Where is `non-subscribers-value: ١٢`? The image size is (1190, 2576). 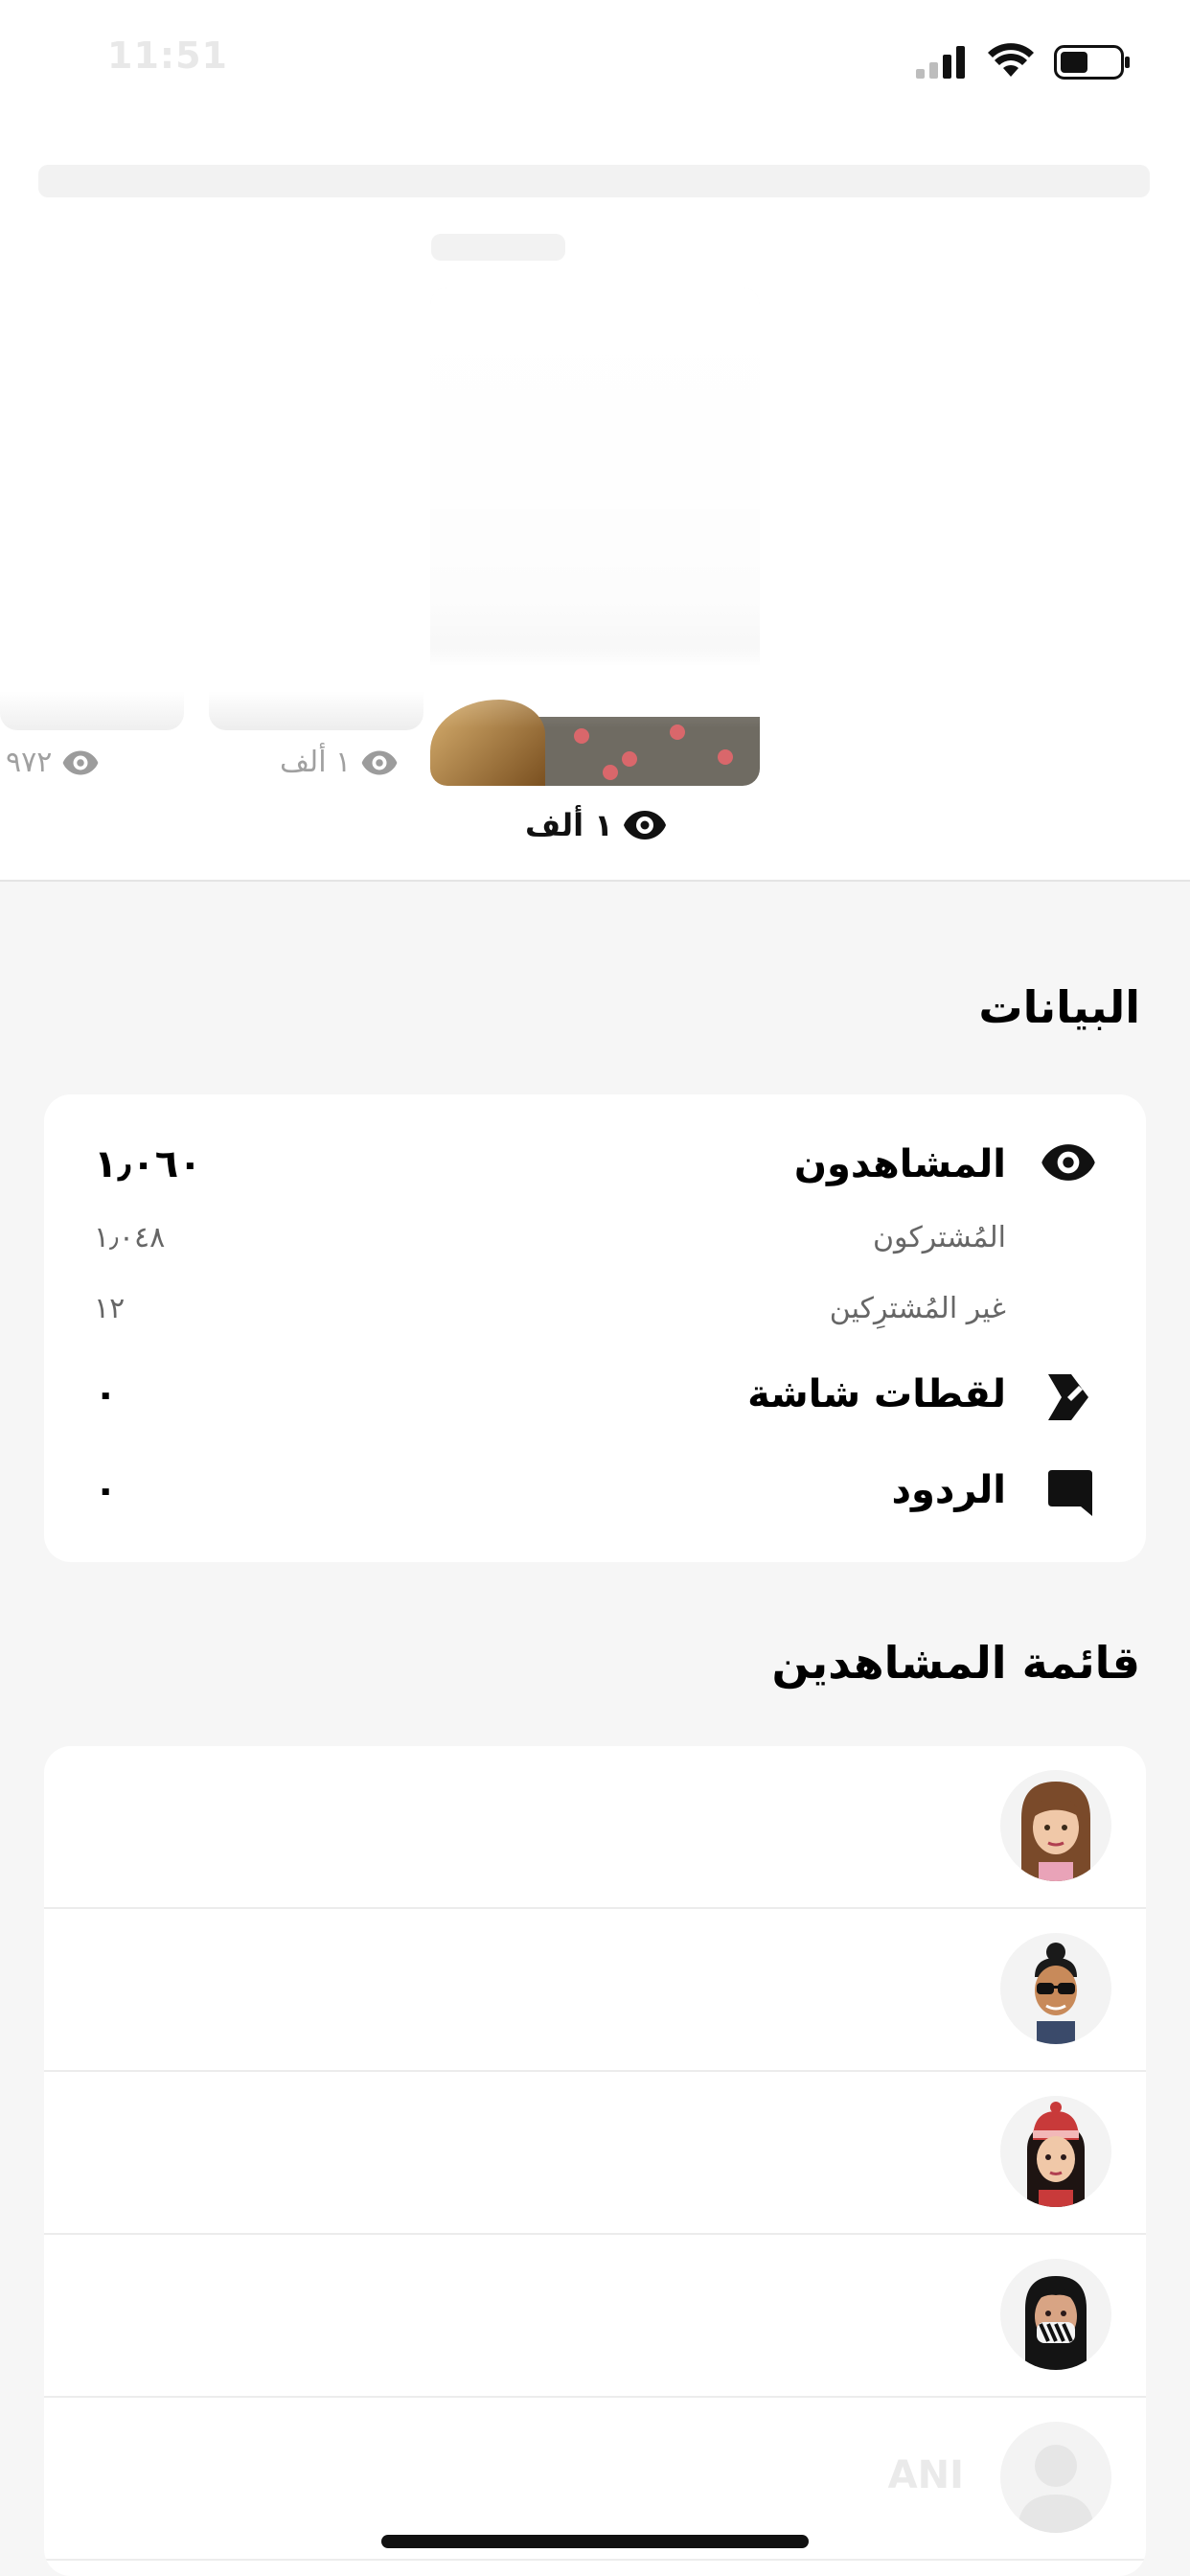 non-subscribers-value: ١٢ is located at coordinates (110, 1308).